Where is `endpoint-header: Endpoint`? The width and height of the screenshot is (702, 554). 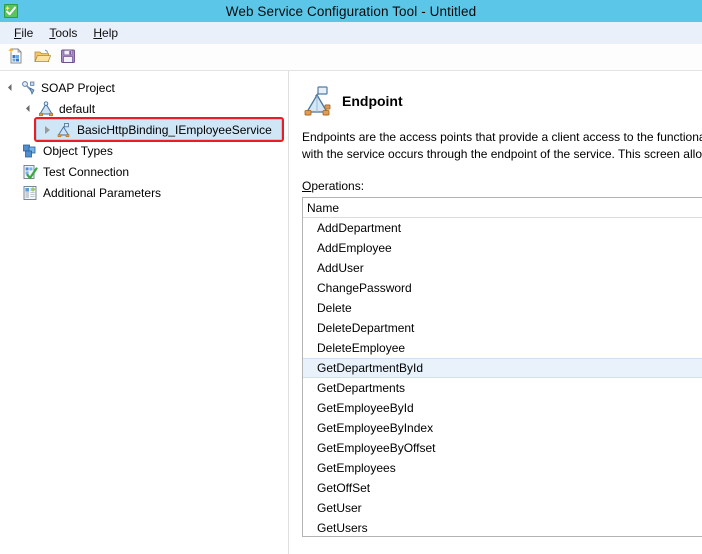 endpoint-header: Endpoint is located at coordinates (502, 101).